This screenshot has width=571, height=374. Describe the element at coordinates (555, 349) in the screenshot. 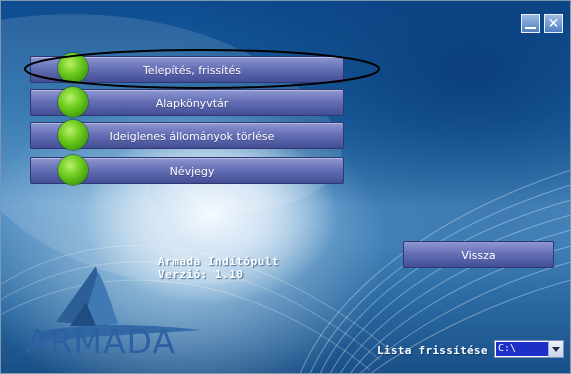

I see `chevron-down-icon` at that location.